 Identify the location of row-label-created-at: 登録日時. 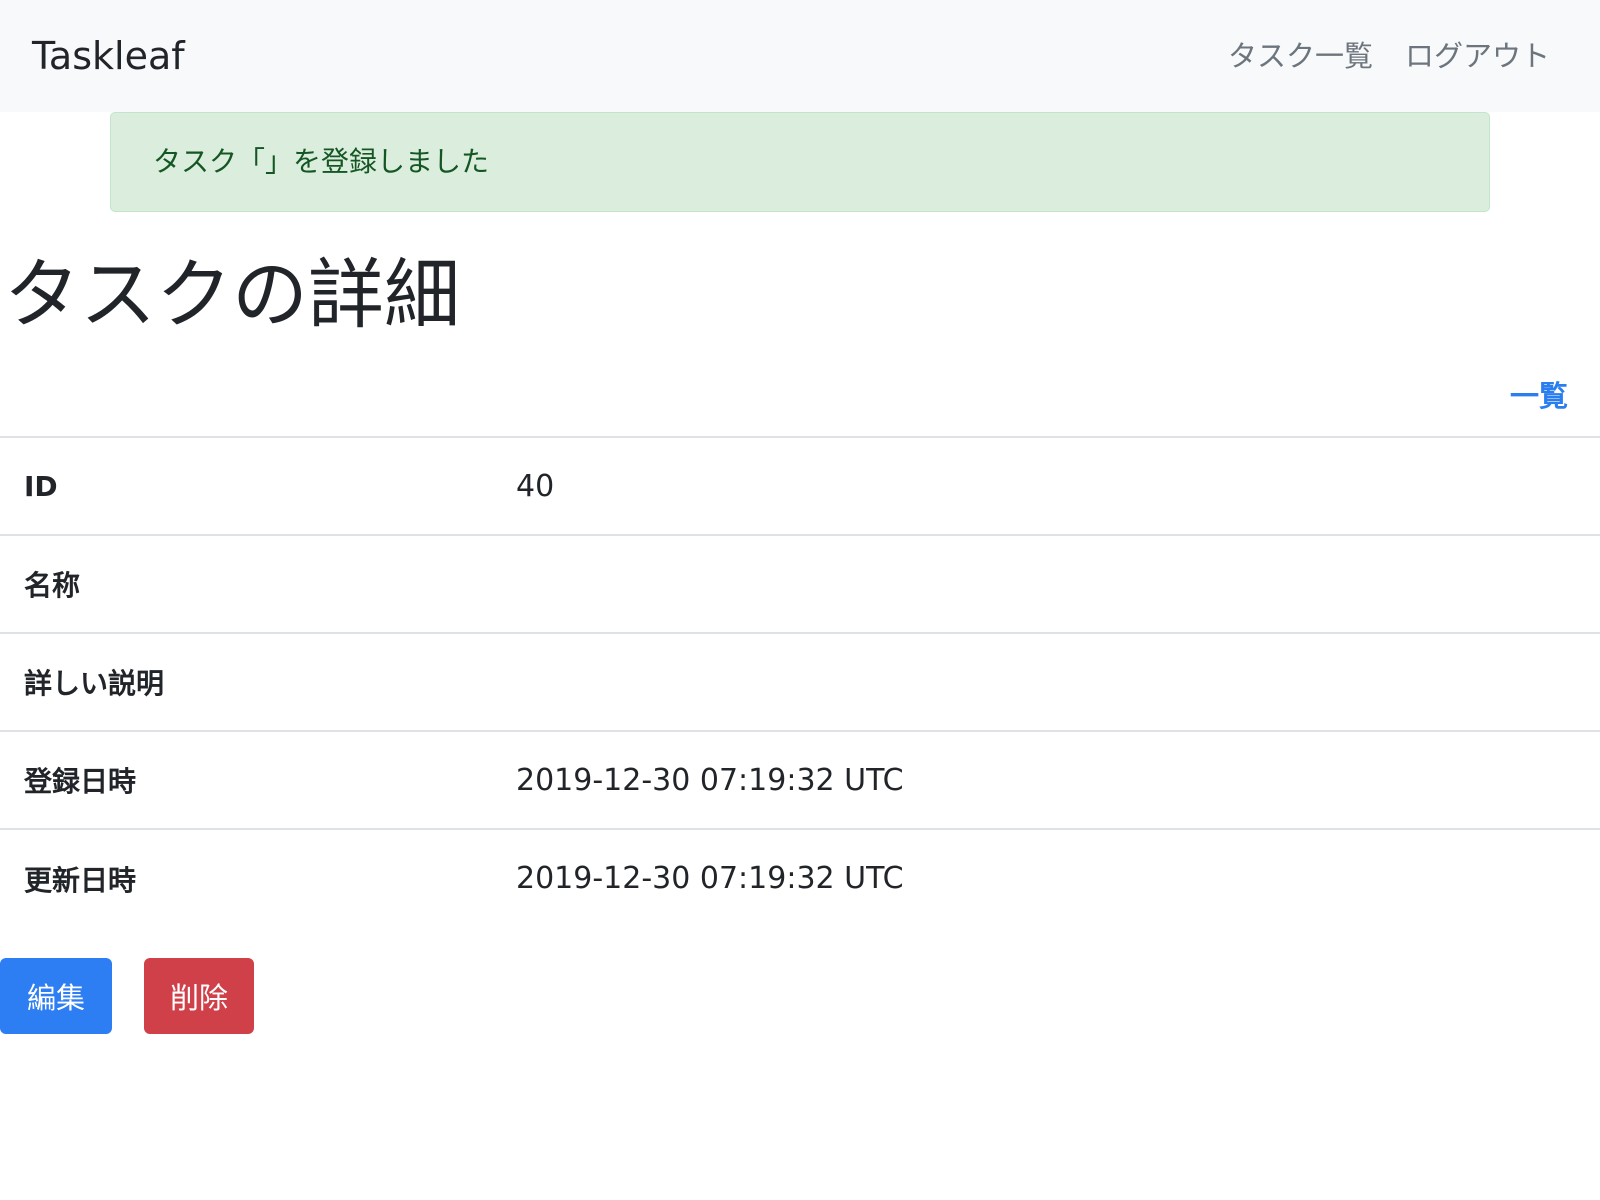
(80, 781).